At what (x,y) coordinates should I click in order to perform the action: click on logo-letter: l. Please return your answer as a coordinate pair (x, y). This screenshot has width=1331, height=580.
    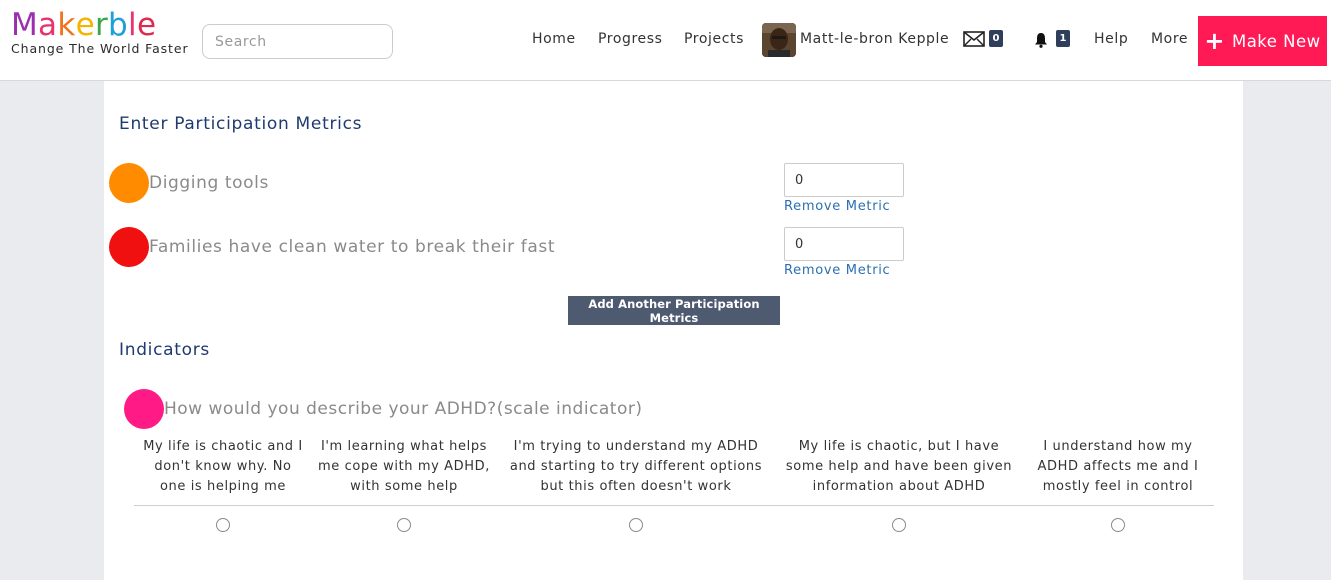
    Looking at the image, I should click on (132, 25).